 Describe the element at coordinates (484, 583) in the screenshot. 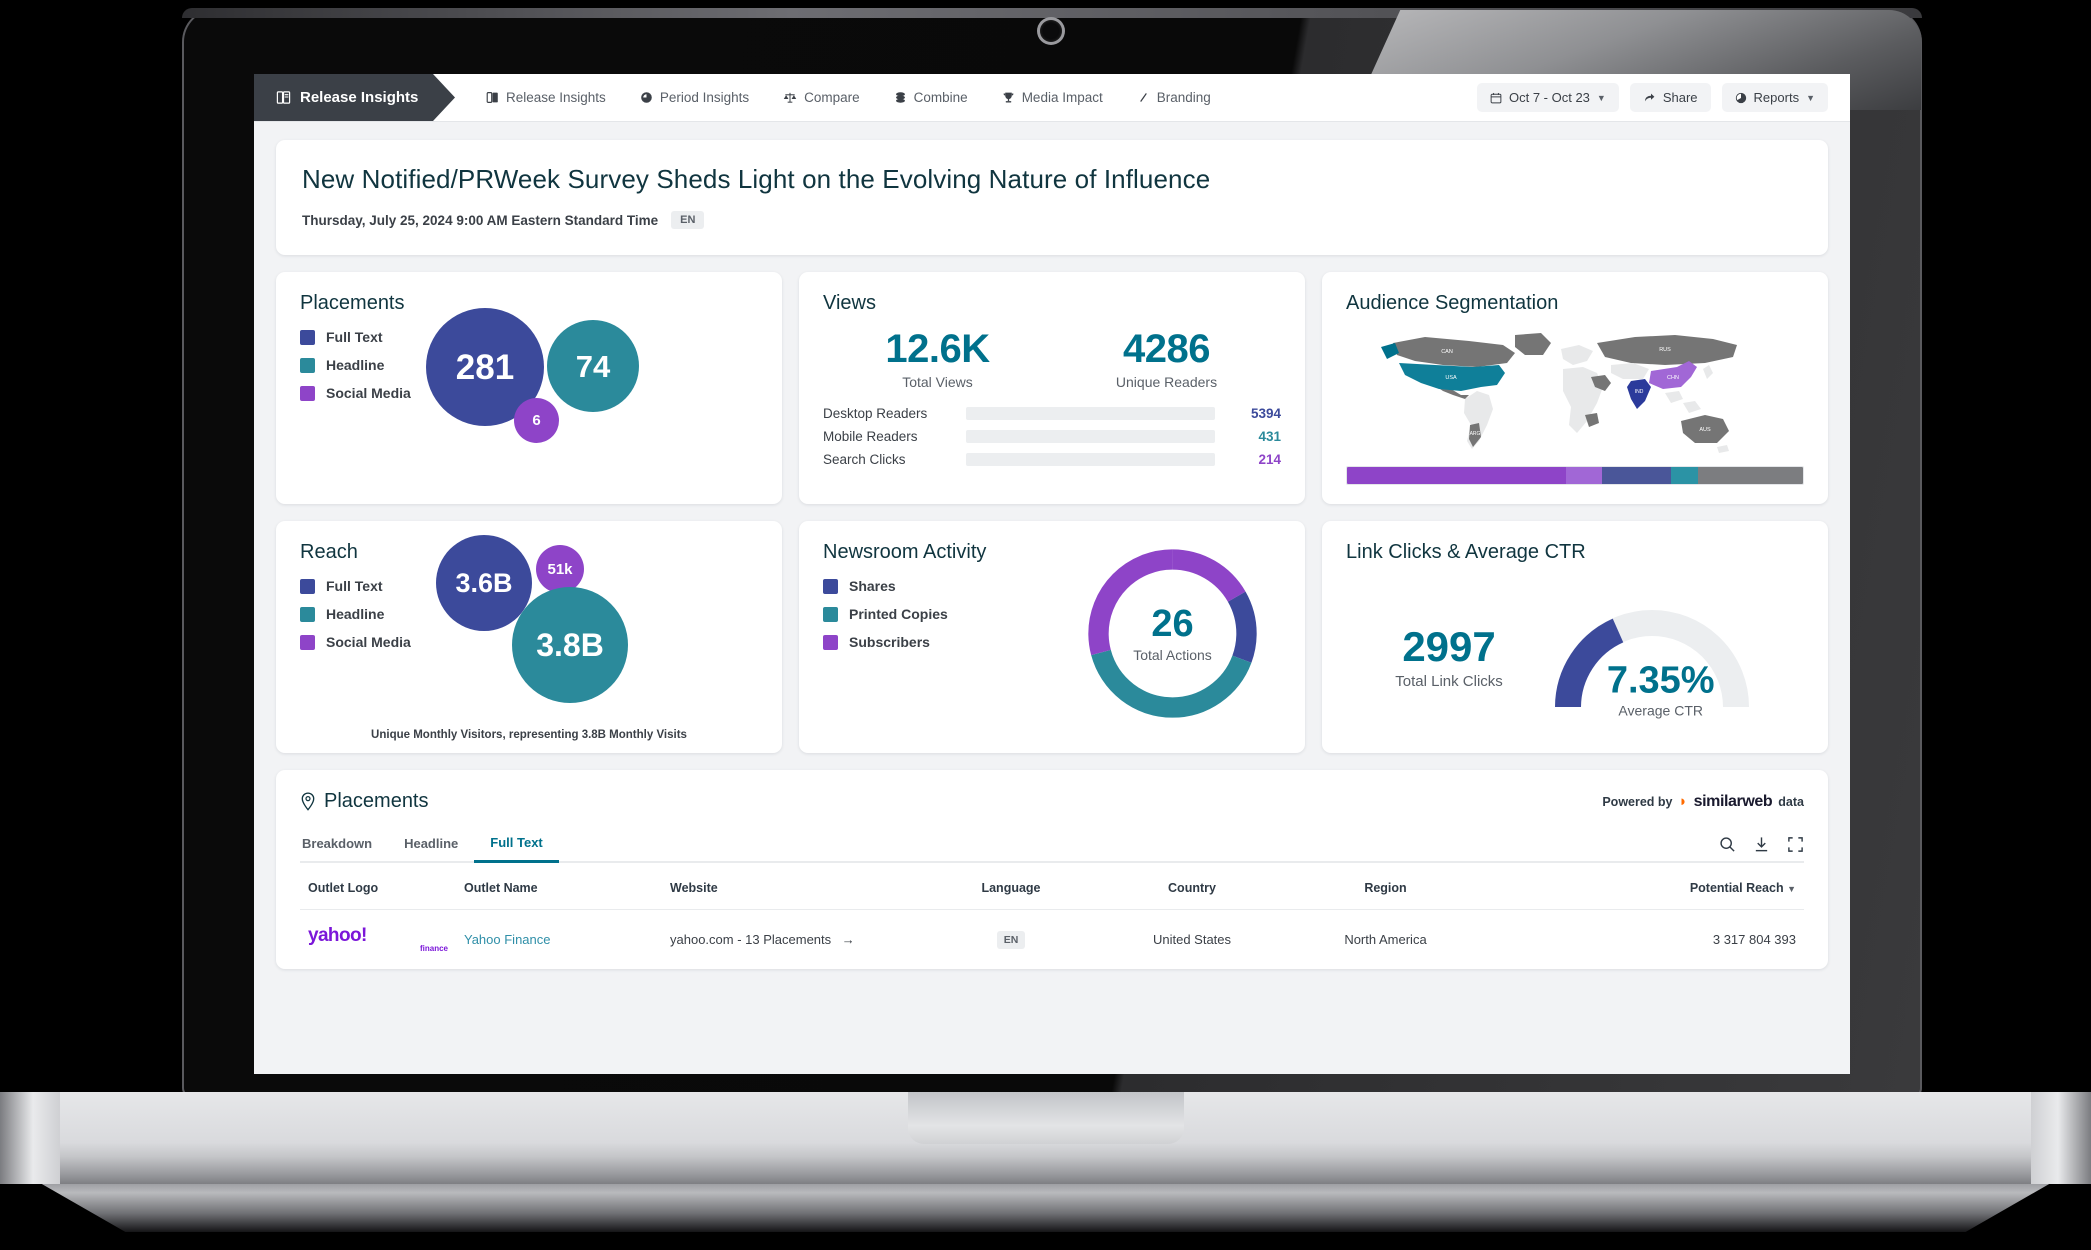

I see `bubble-full-text: 3.6B` at that location.